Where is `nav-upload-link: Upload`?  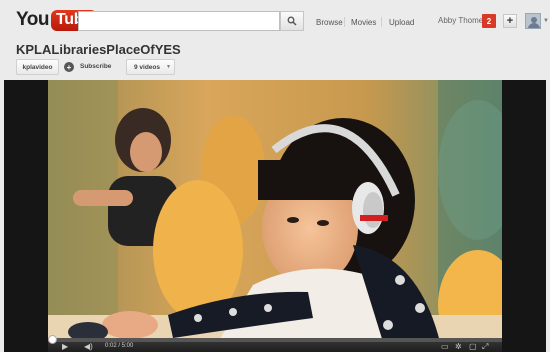 nav-upload-link: Upload is located at coordinates (401, 22).